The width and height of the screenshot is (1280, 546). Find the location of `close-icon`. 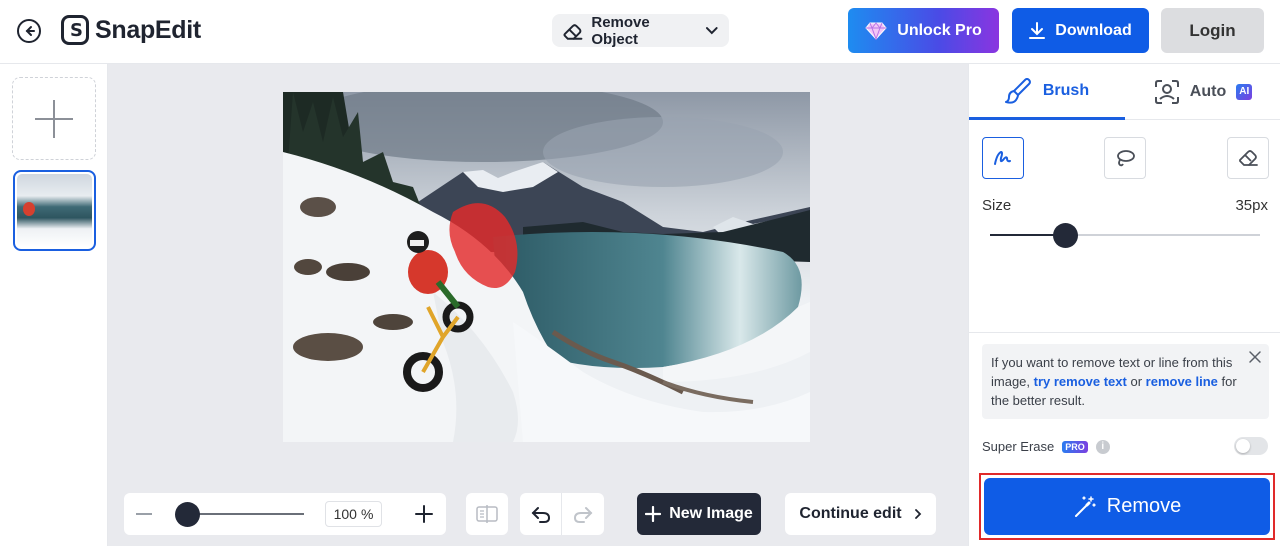

close-icon is located at coordinates (1255, 357).